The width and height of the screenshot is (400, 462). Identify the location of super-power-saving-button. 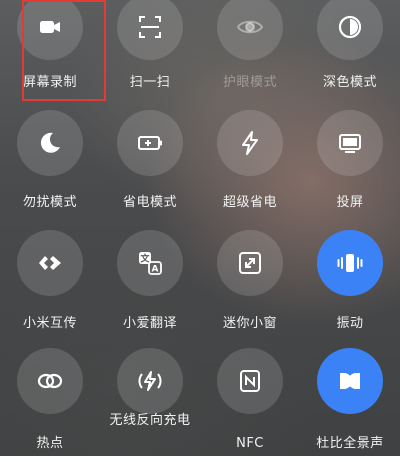
(250, 143).